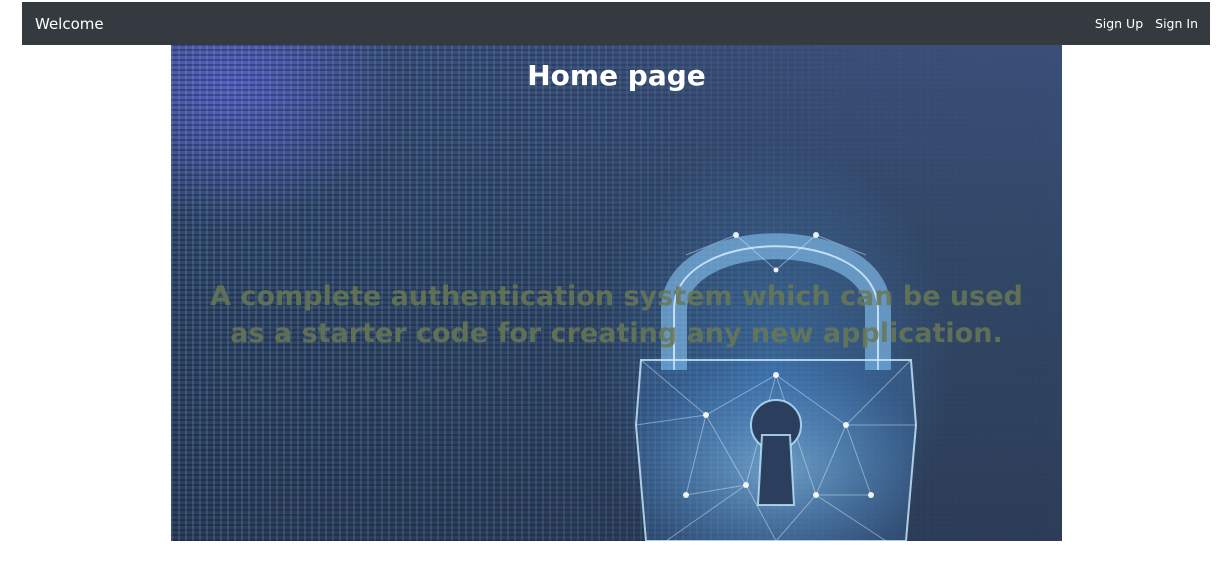 The width and height of the screenshot is (1231, 569). What do you see at coordinates (1119, 23) in the screenshot?
I see `sign-up-link: Sign Up` at bounding box center [1119, 23].